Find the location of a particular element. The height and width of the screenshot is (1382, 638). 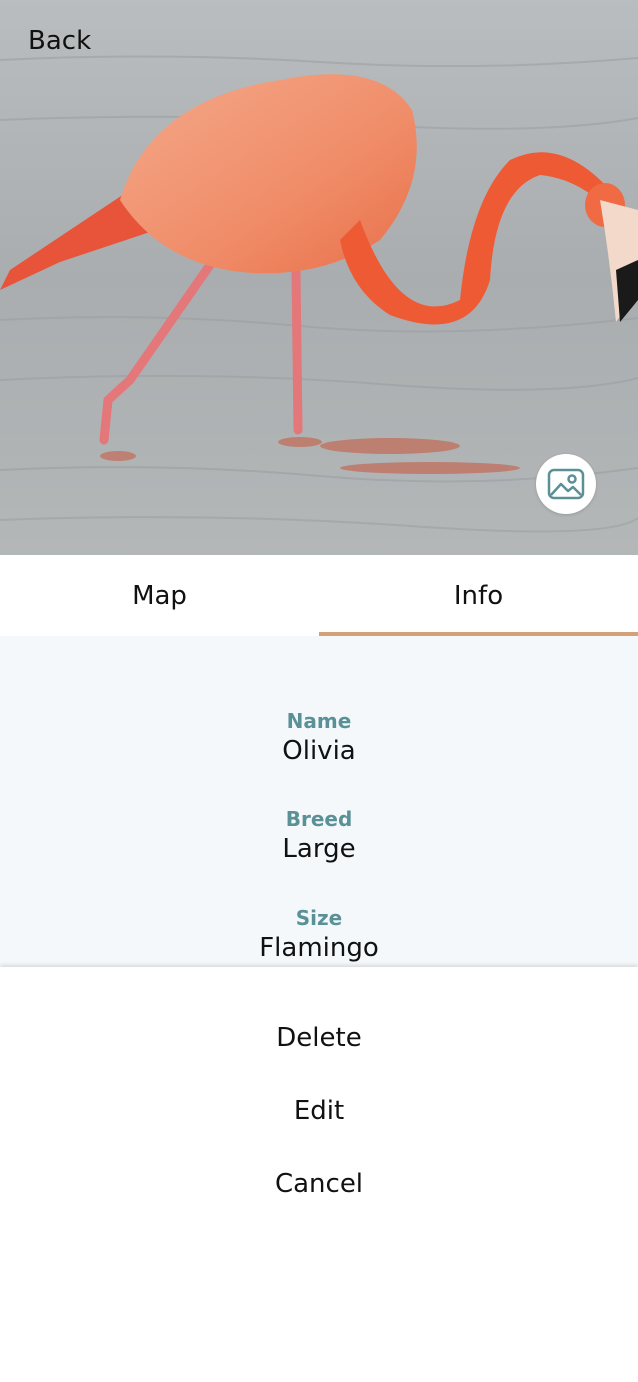

edit-button: Edit is located at coordinates (319, 1111).